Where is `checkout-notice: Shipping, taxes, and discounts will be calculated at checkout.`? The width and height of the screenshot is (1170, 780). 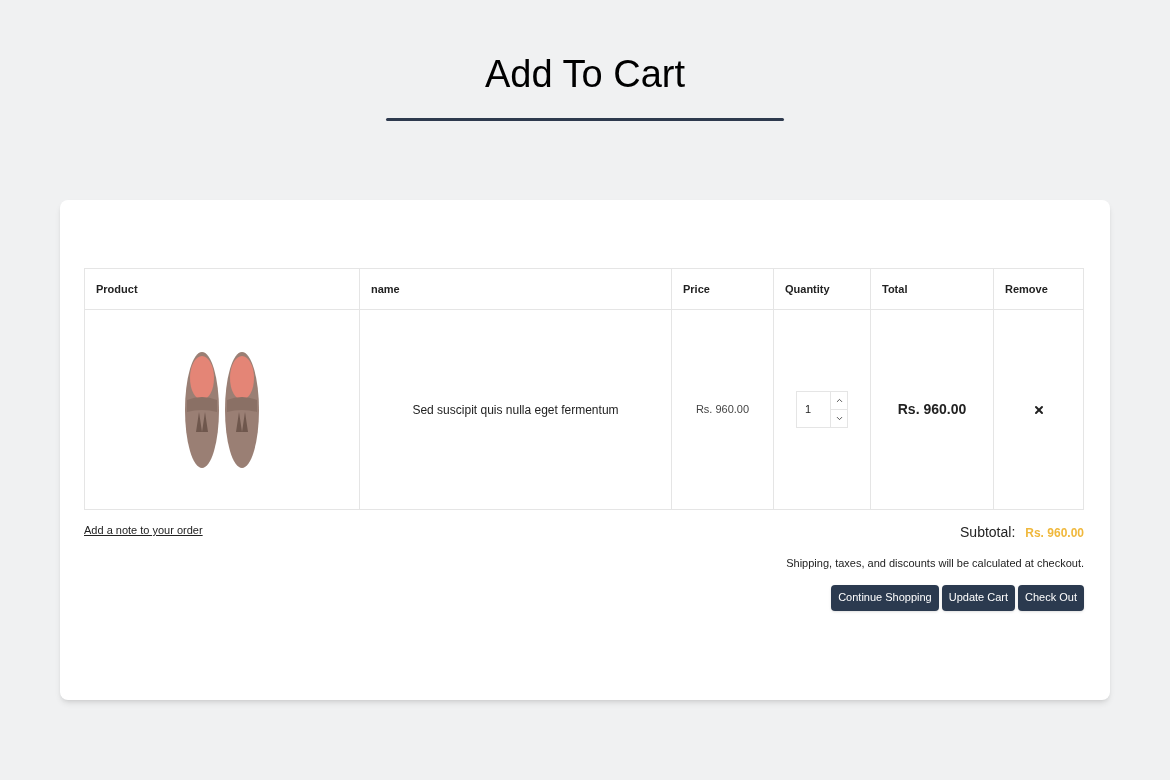 checkout-notice: Shipping, taxes, and discounts will be calculated at checkout. is located at coordinates (935, 563).